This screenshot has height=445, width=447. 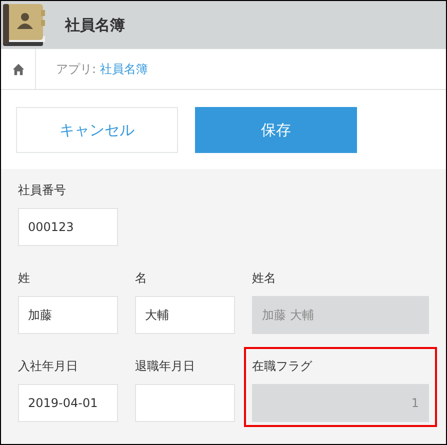 I want to click on input-field: 000123, so click(x=68, y=227).